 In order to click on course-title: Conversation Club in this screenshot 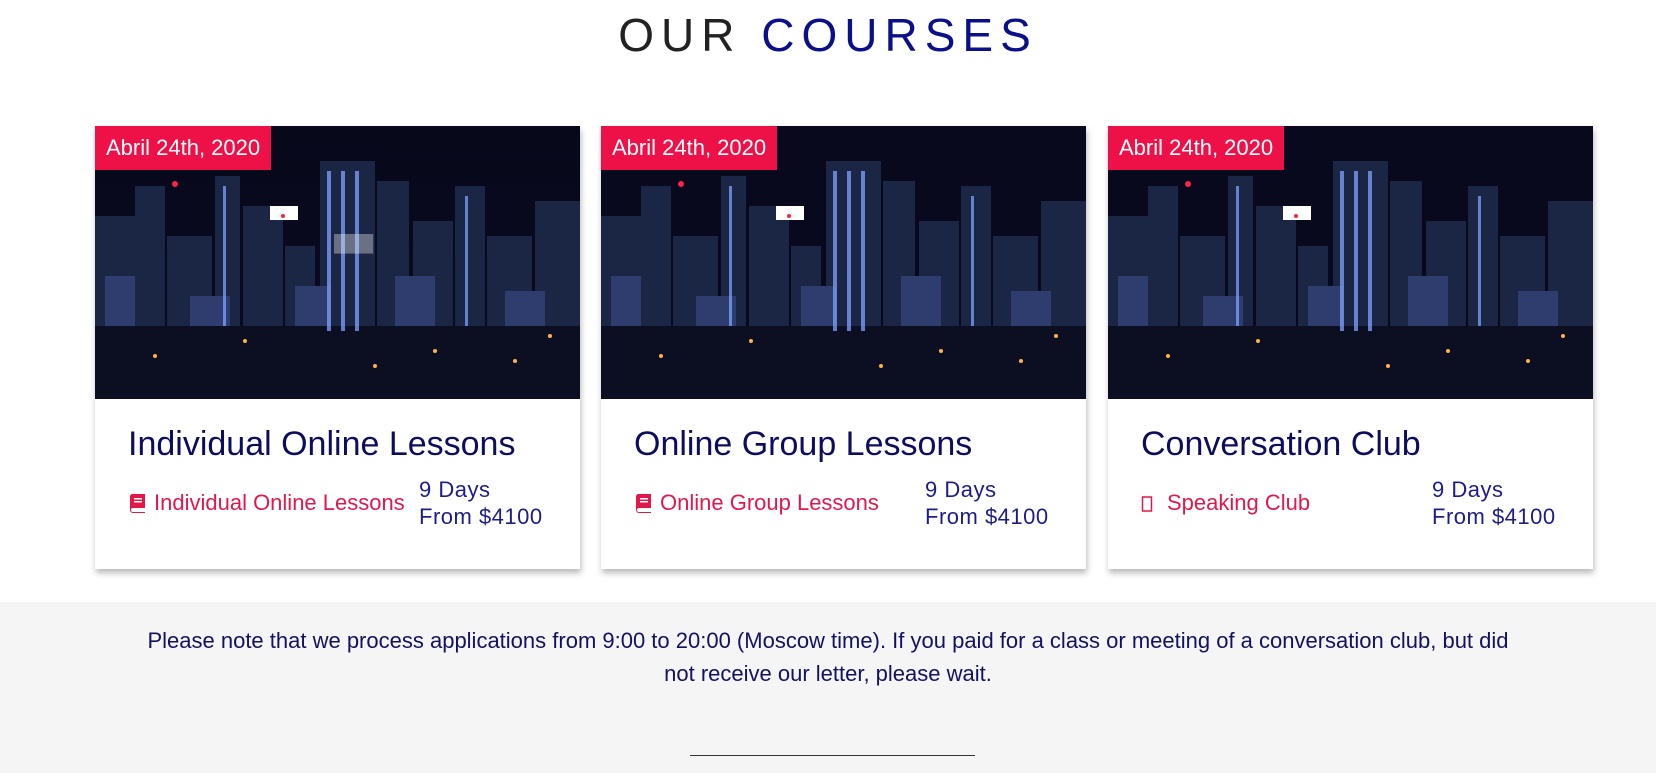, I will do `click(1281, 444)`.